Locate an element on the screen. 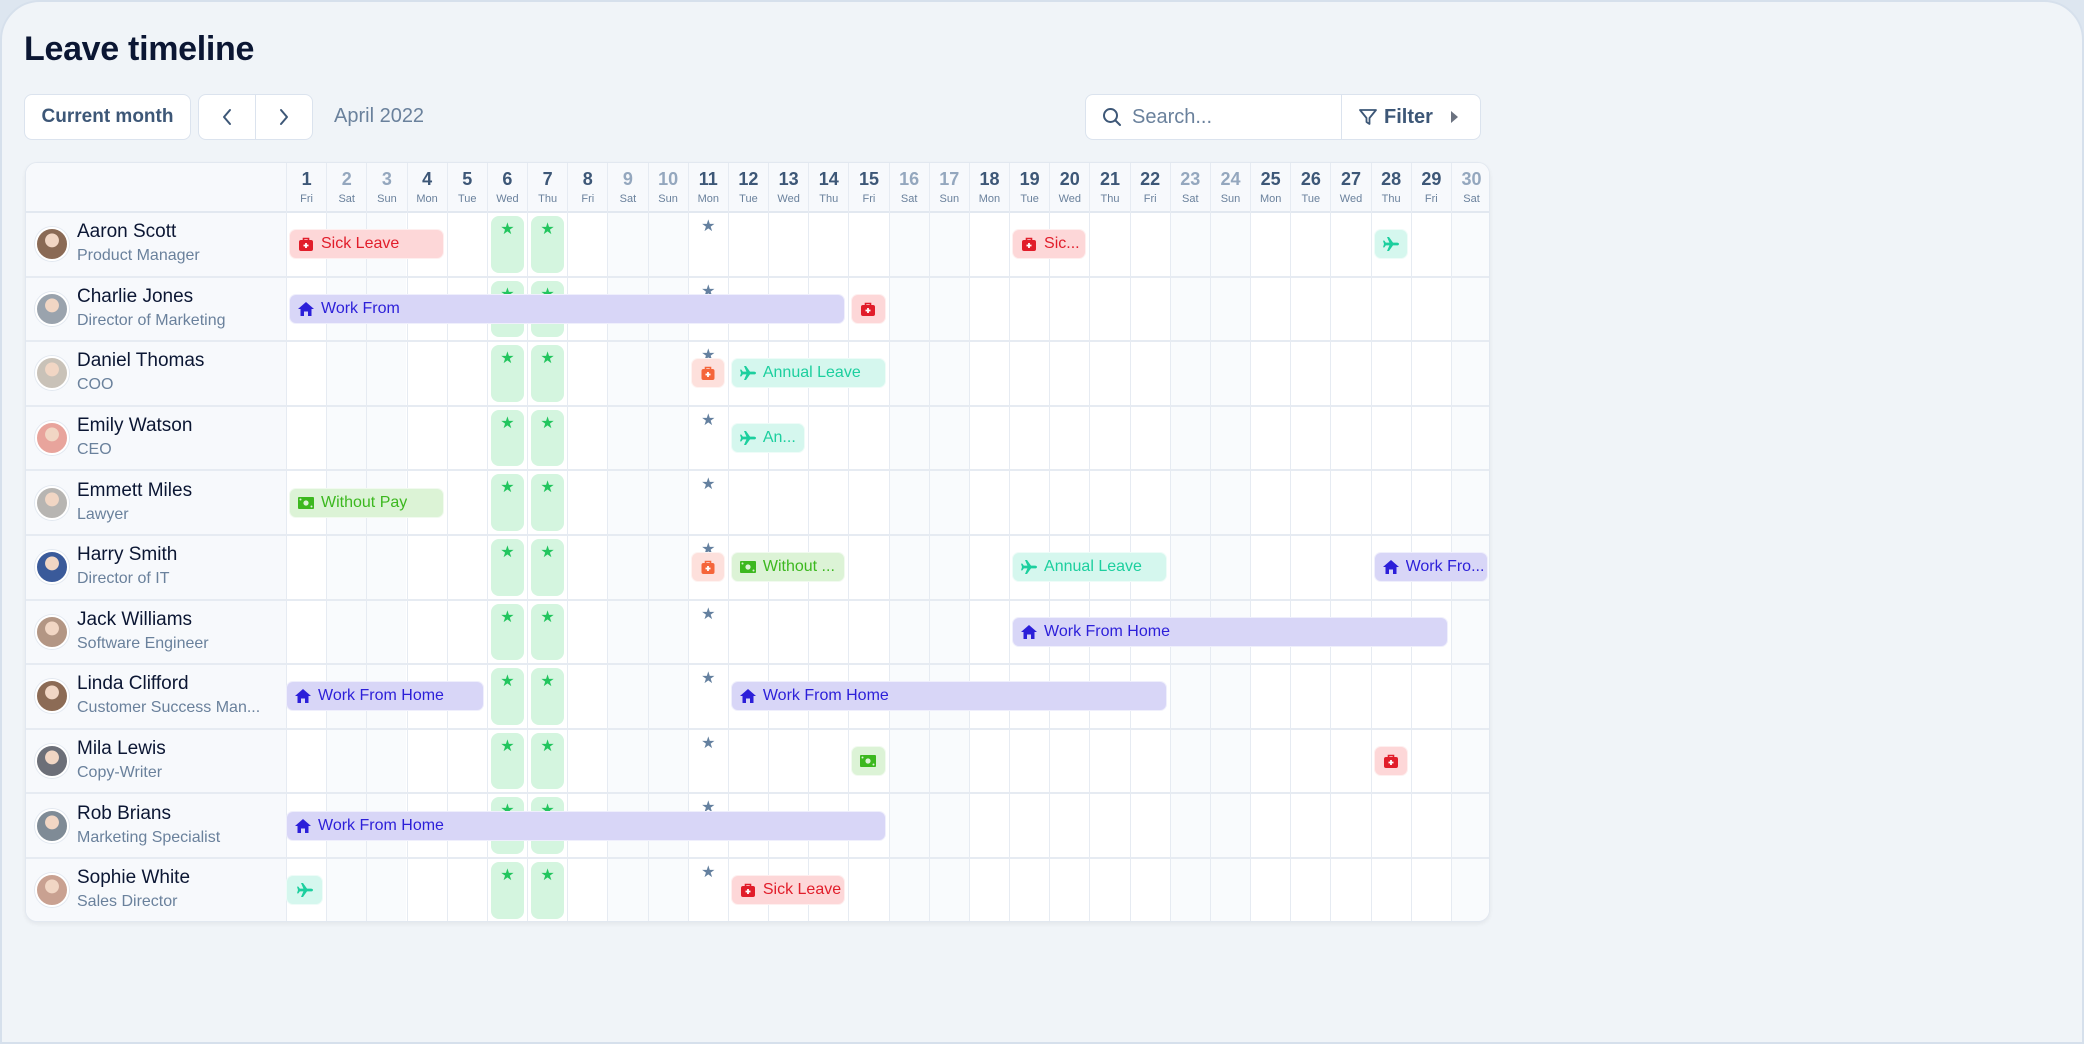 Image resolution: width=2084 pixels, height=1044 pixels. leave-badge-sick is located at coordinates (1390, 761).